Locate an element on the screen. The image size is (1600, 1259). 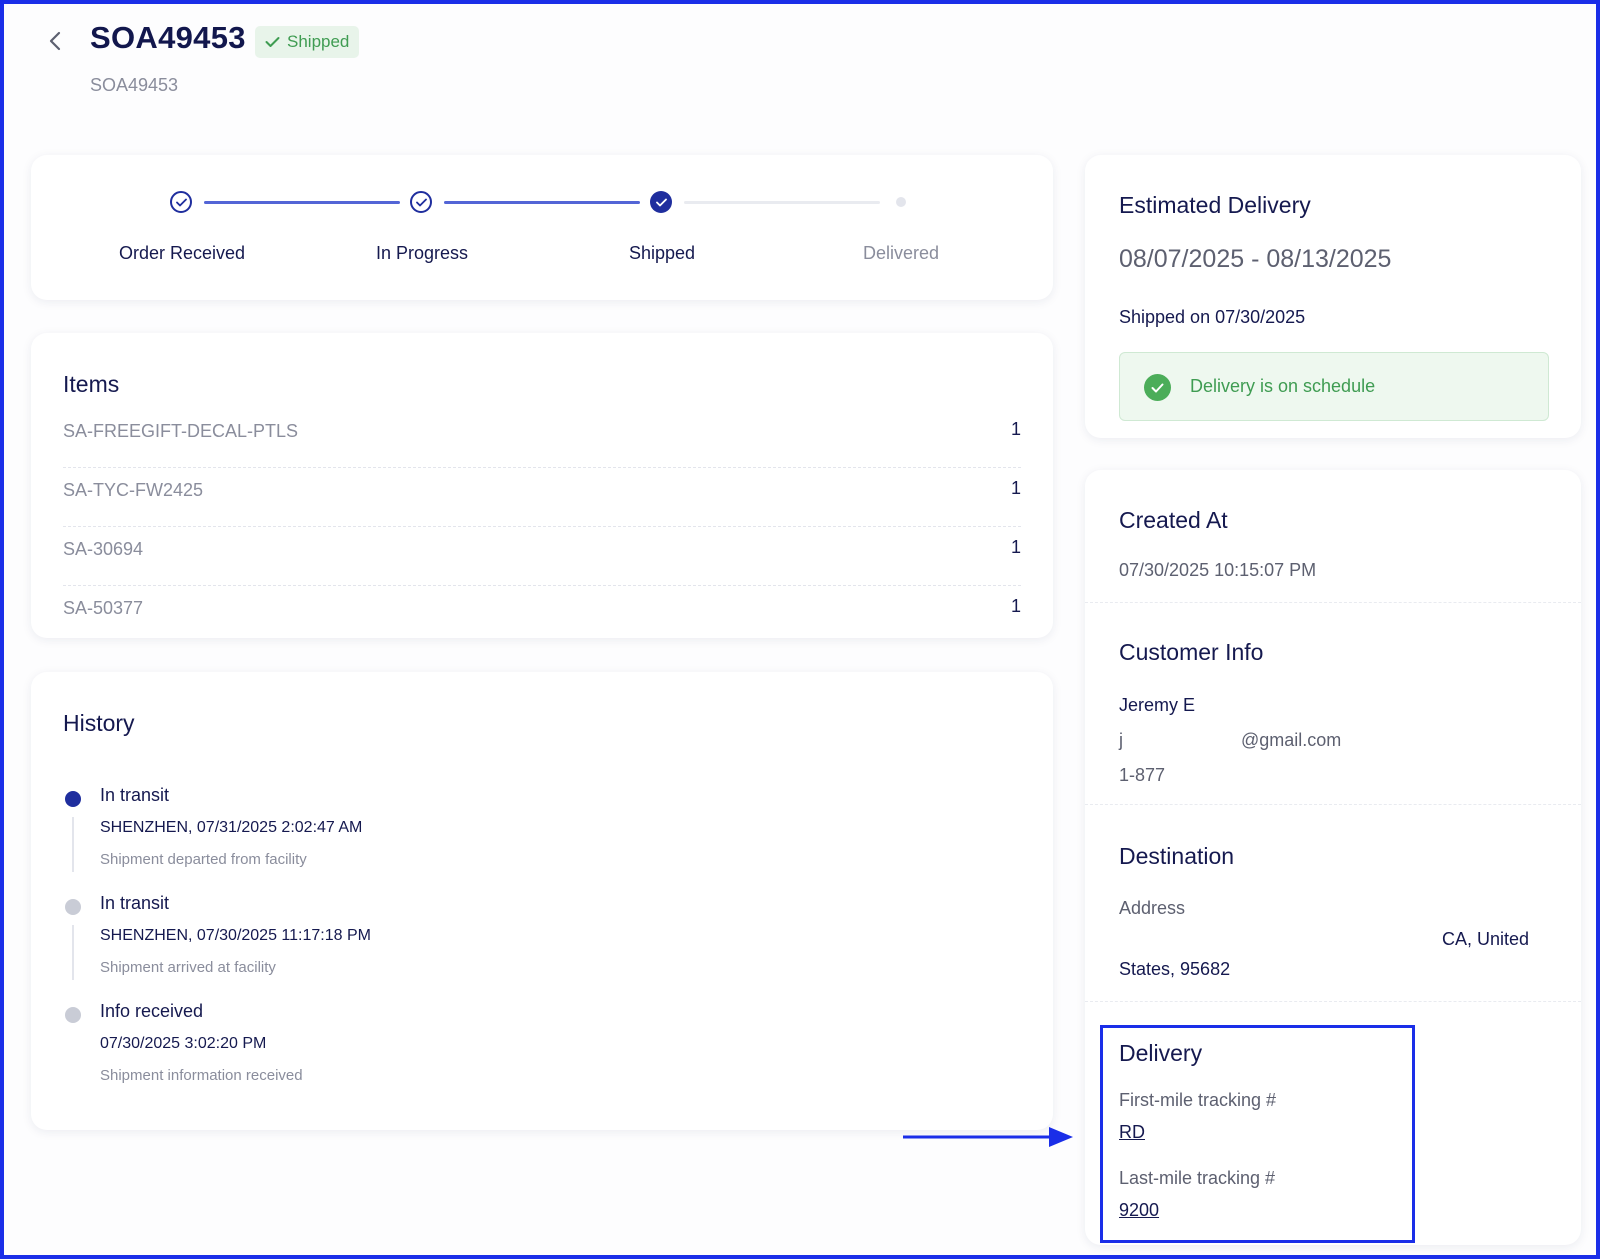
customer-info-title: Customer Info is located at coordinates (1191, 652).